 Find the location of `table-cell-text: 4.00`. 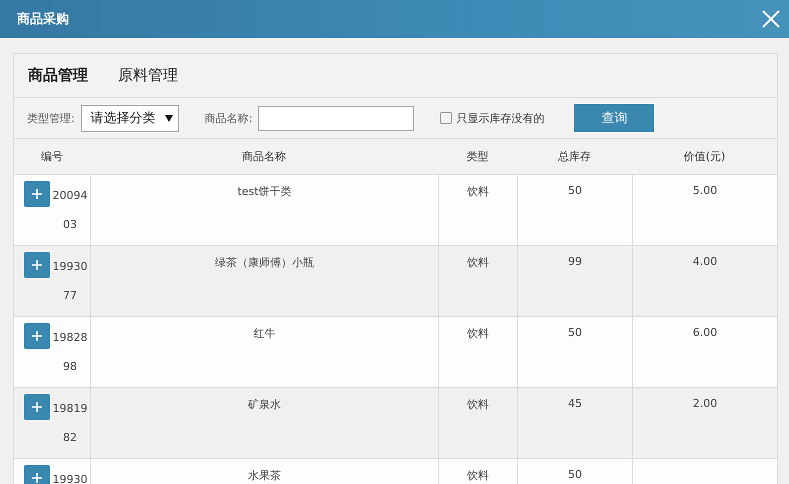

table-cell-text: 4.00 is located at coordinates (705, 262).